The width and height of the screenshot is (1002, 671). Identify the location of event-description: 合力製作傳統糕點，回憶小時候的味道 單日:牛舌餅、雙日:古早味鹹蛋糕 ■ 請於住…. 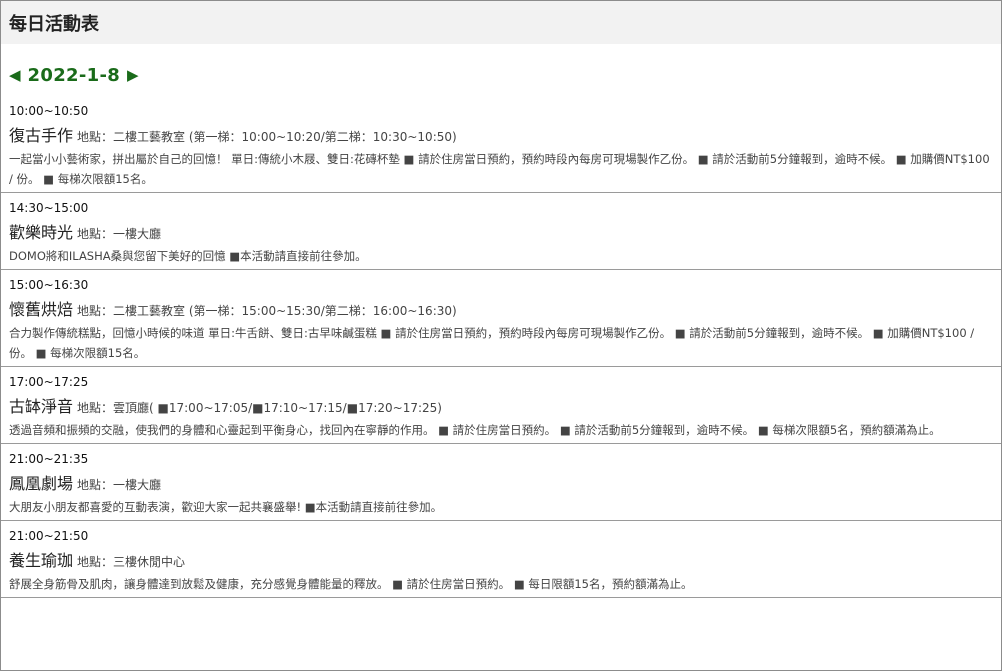
(492, 343).